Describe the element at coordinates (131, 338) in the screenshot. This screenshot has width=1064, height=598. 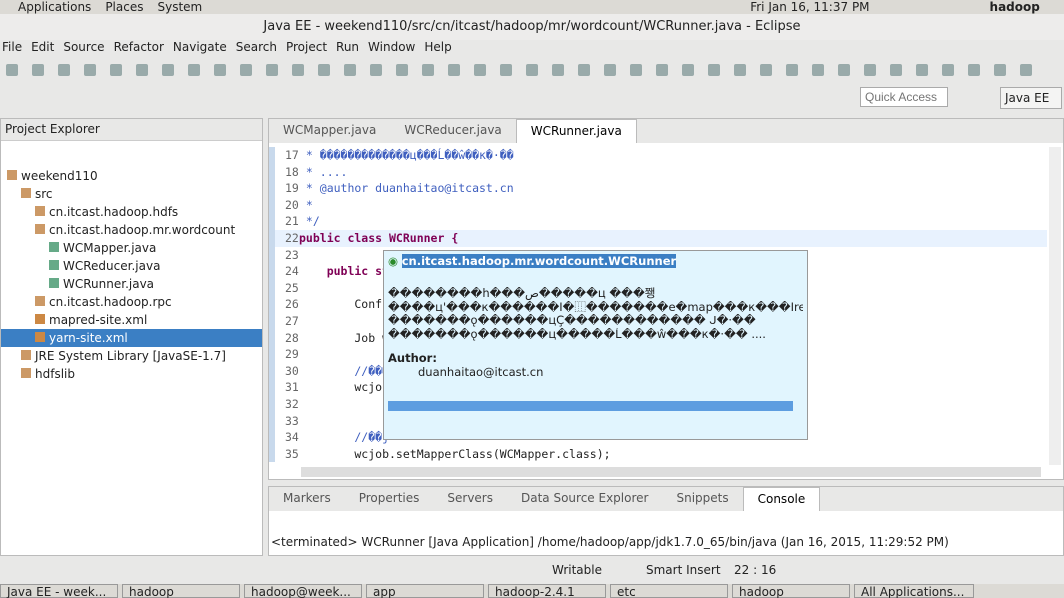
I see `tree-item: yarn-site.xml` at that location.